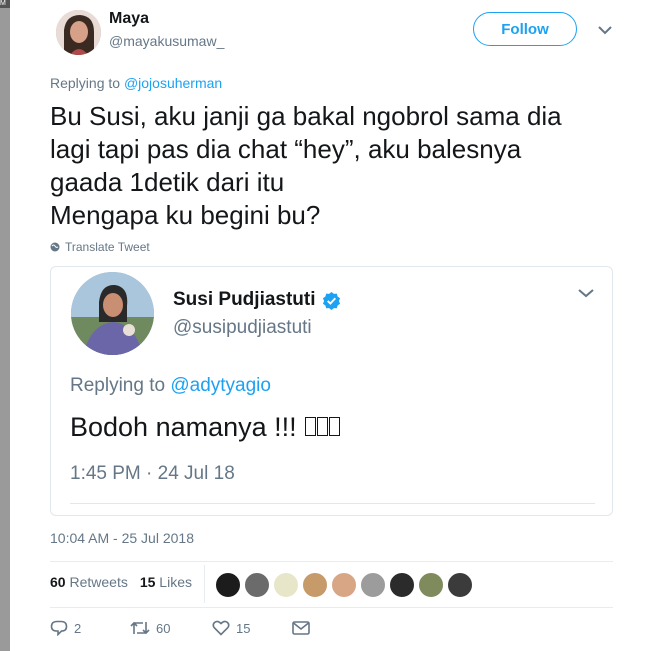  What do you see at coordinates (204, 584) in the screenshot?
I see `stats-separator` at bounding box center [204, 584].